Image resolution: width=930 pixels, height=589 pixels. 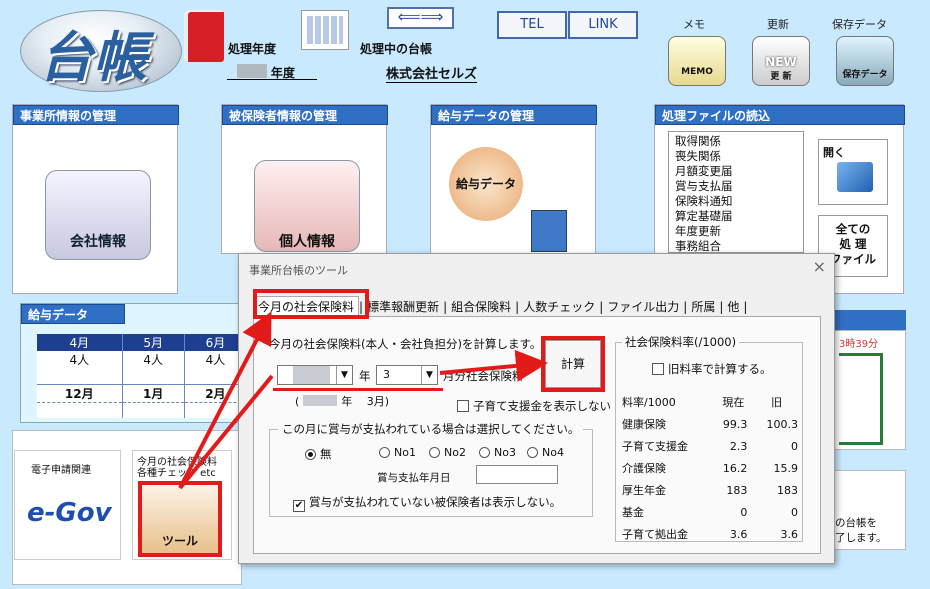 What do you see at coordinates (363, 400) in the screenshot?
I see `annotation-arrows` at bounding box center [363, 400].